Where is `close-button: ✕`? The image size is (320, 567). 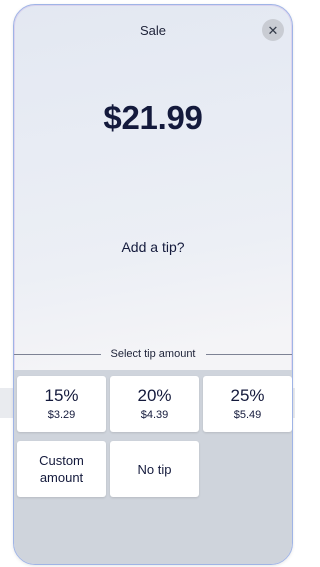 close-button: ✕ is located at coordinates (273, 30).